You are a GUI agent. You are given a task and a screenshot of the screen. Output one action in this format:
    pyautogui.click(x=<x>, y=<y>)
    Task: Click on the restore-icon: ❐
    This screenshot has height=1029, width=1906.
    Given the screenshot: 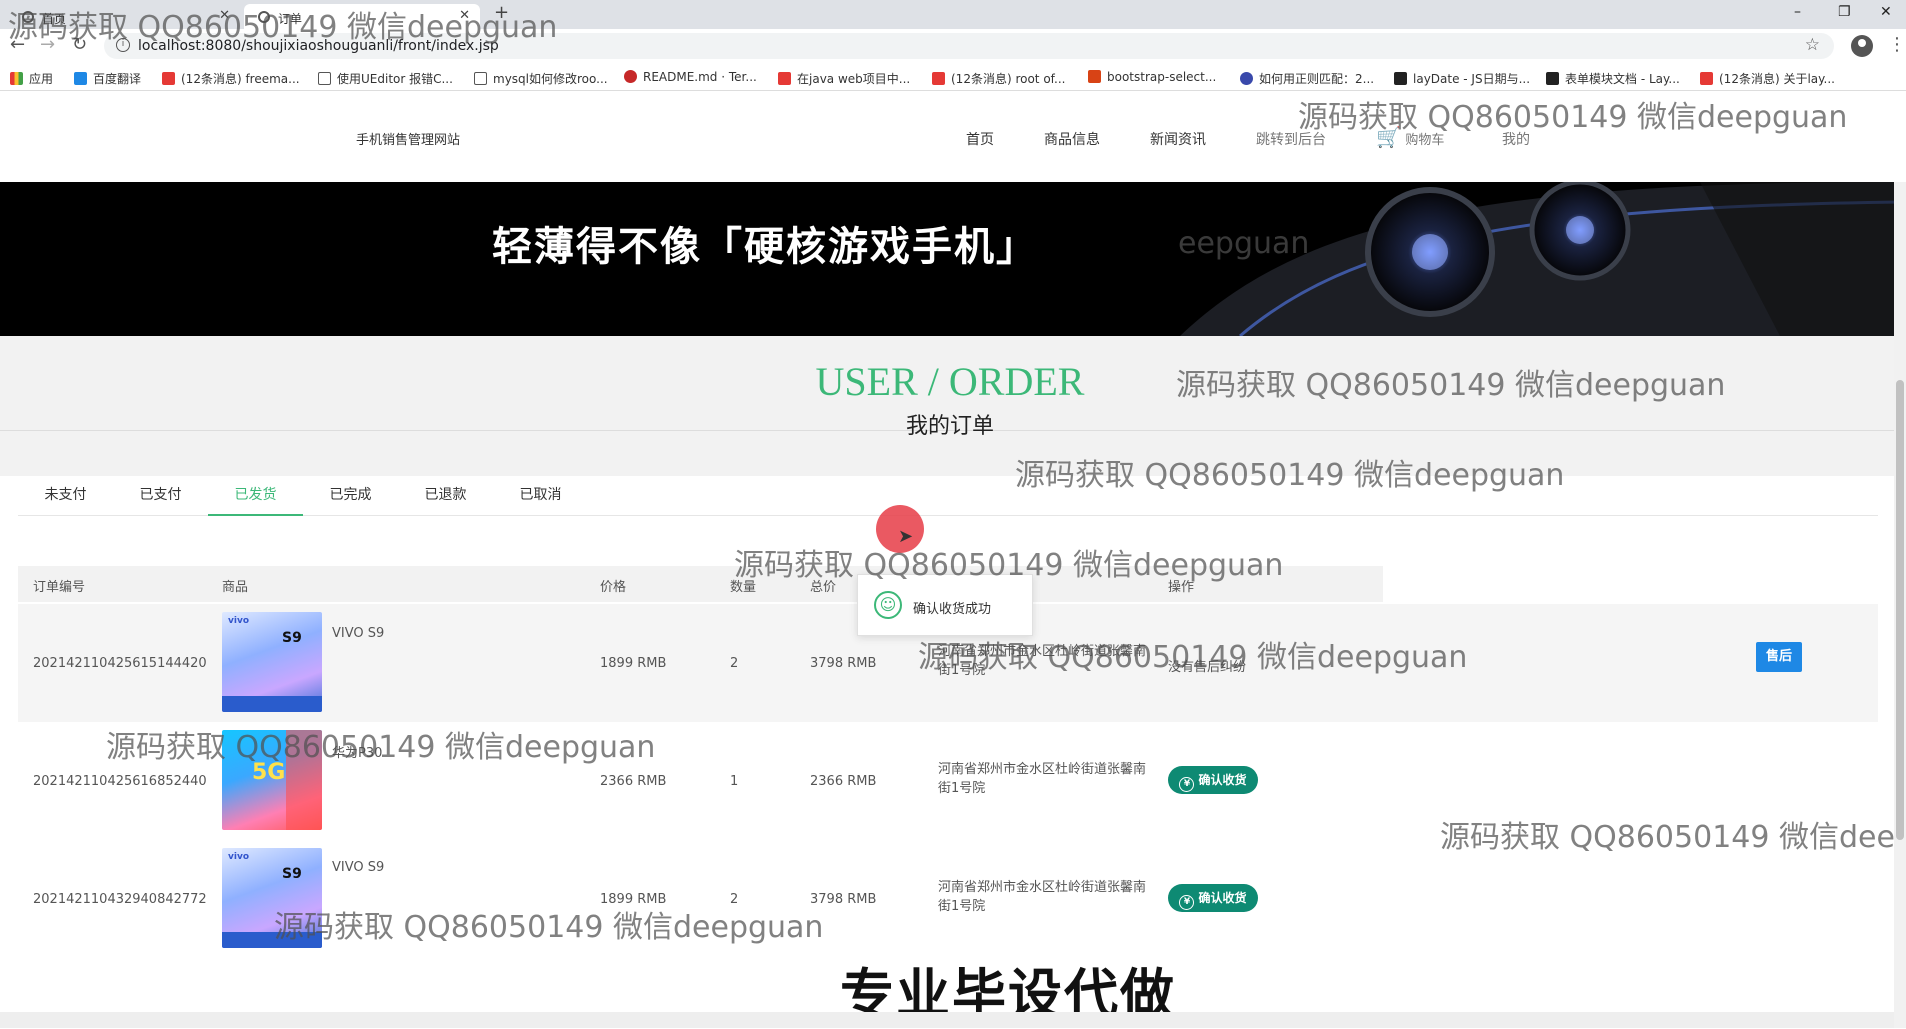 What is the action you would take?
    pyautogui.click(x=1844, y=12)
    